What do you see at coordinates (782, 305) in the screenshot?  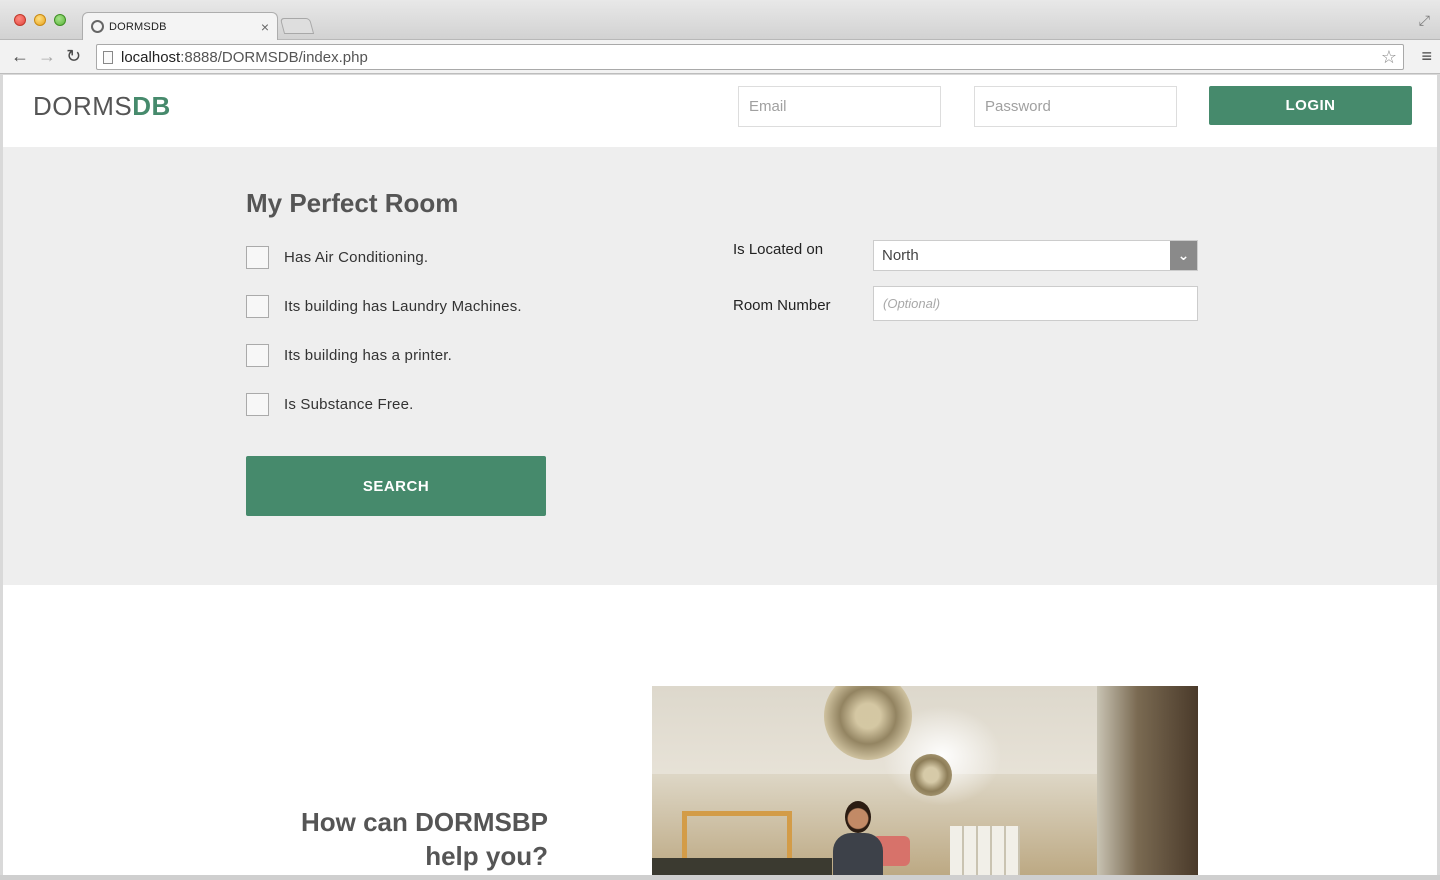 I see `room-number-label: Room Number` at bounding box center [782, 305].